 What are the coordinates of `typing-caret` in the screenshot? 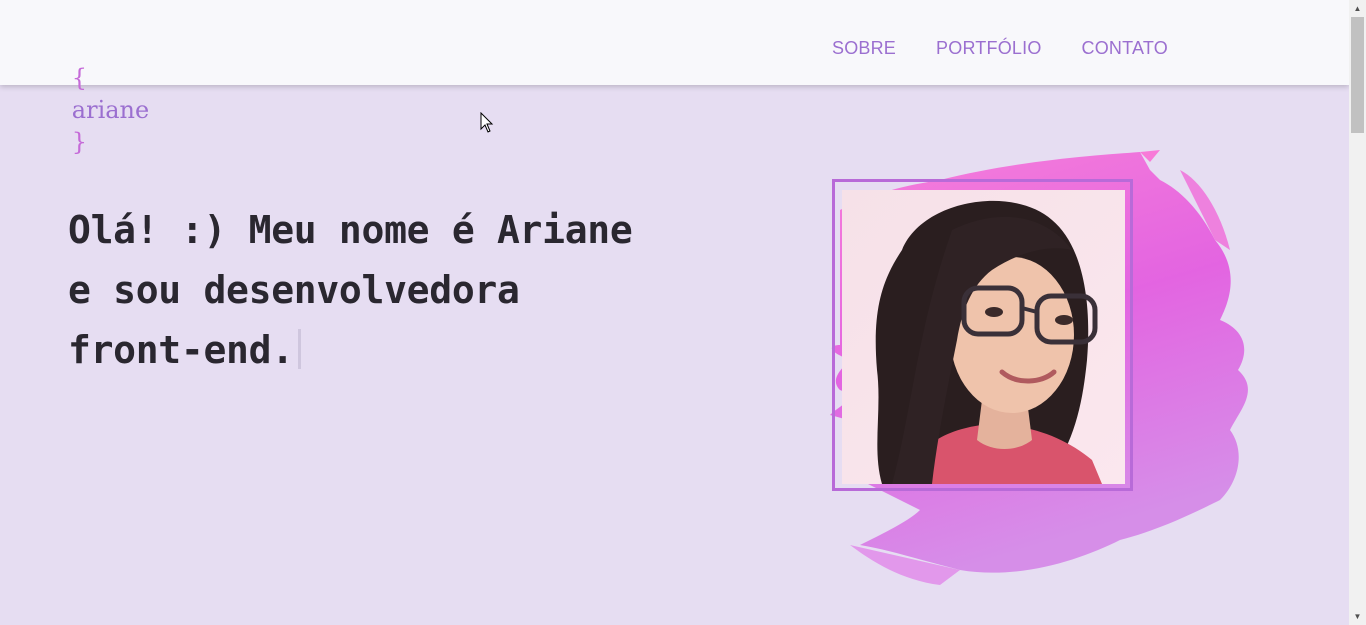 It's located at (299, 349).